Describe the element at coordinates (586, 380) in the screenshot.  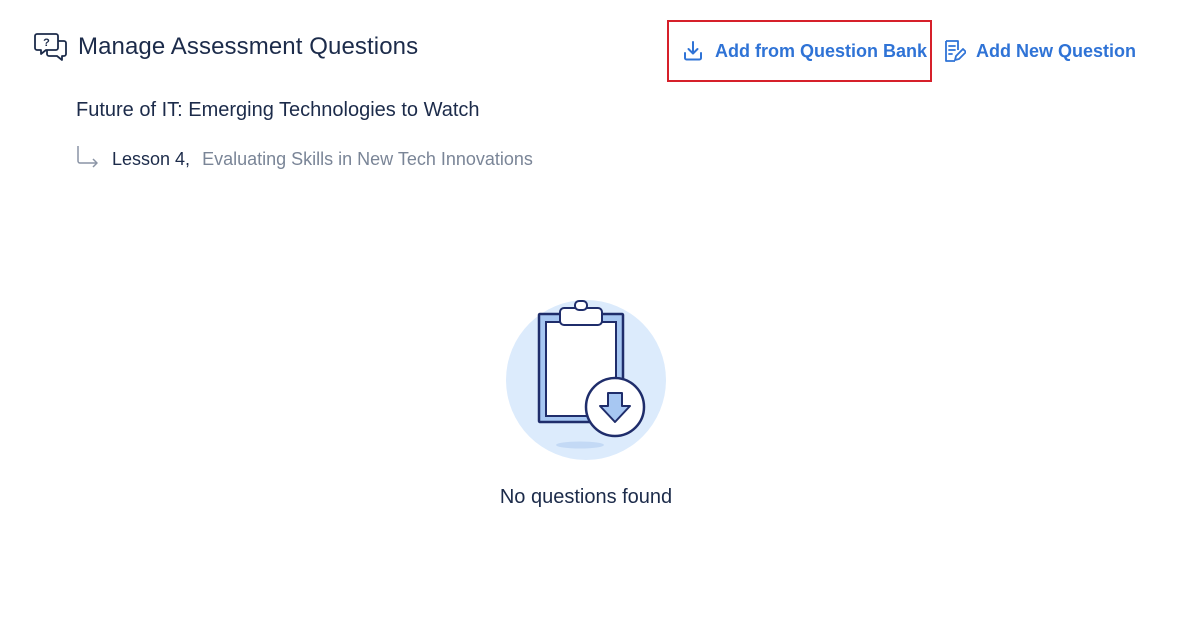
I see `clipboard-download-icon` at that location.